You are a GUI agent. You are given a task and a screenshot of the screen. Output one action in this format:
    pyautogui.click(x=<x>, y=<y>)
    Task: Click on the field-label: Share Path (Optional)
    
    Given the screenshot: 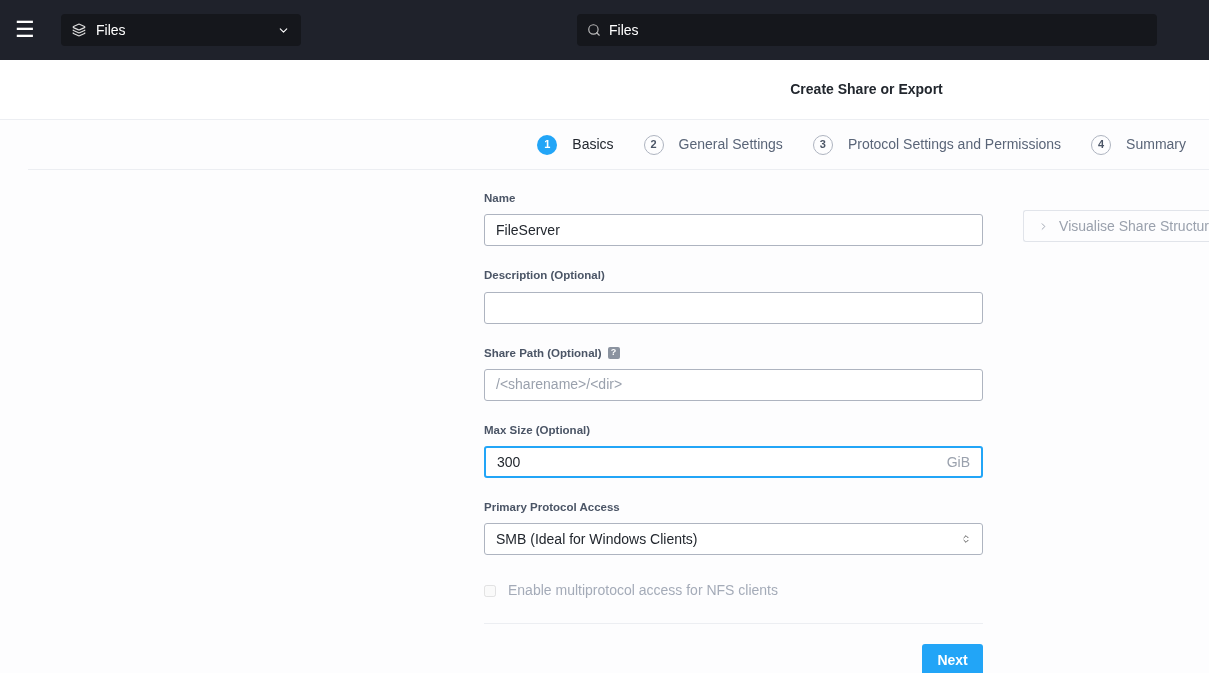 What is the action you would take?
    pyautogui.click(x=543, y=353)
    